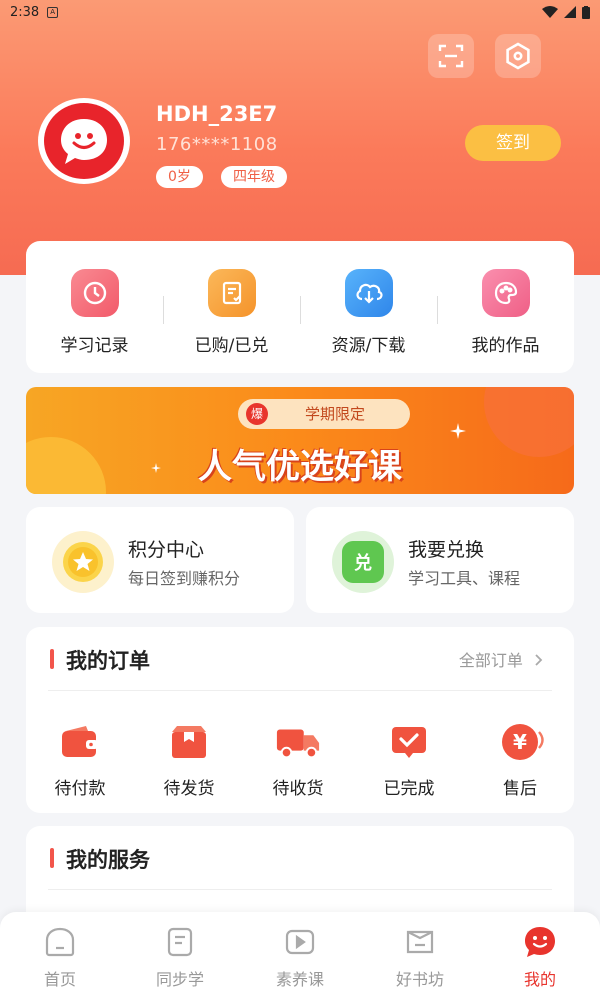  What do you see at coordinates (231, 293) in the screenshot?
I see `receipt-icon` at bounding box center [231, 293].